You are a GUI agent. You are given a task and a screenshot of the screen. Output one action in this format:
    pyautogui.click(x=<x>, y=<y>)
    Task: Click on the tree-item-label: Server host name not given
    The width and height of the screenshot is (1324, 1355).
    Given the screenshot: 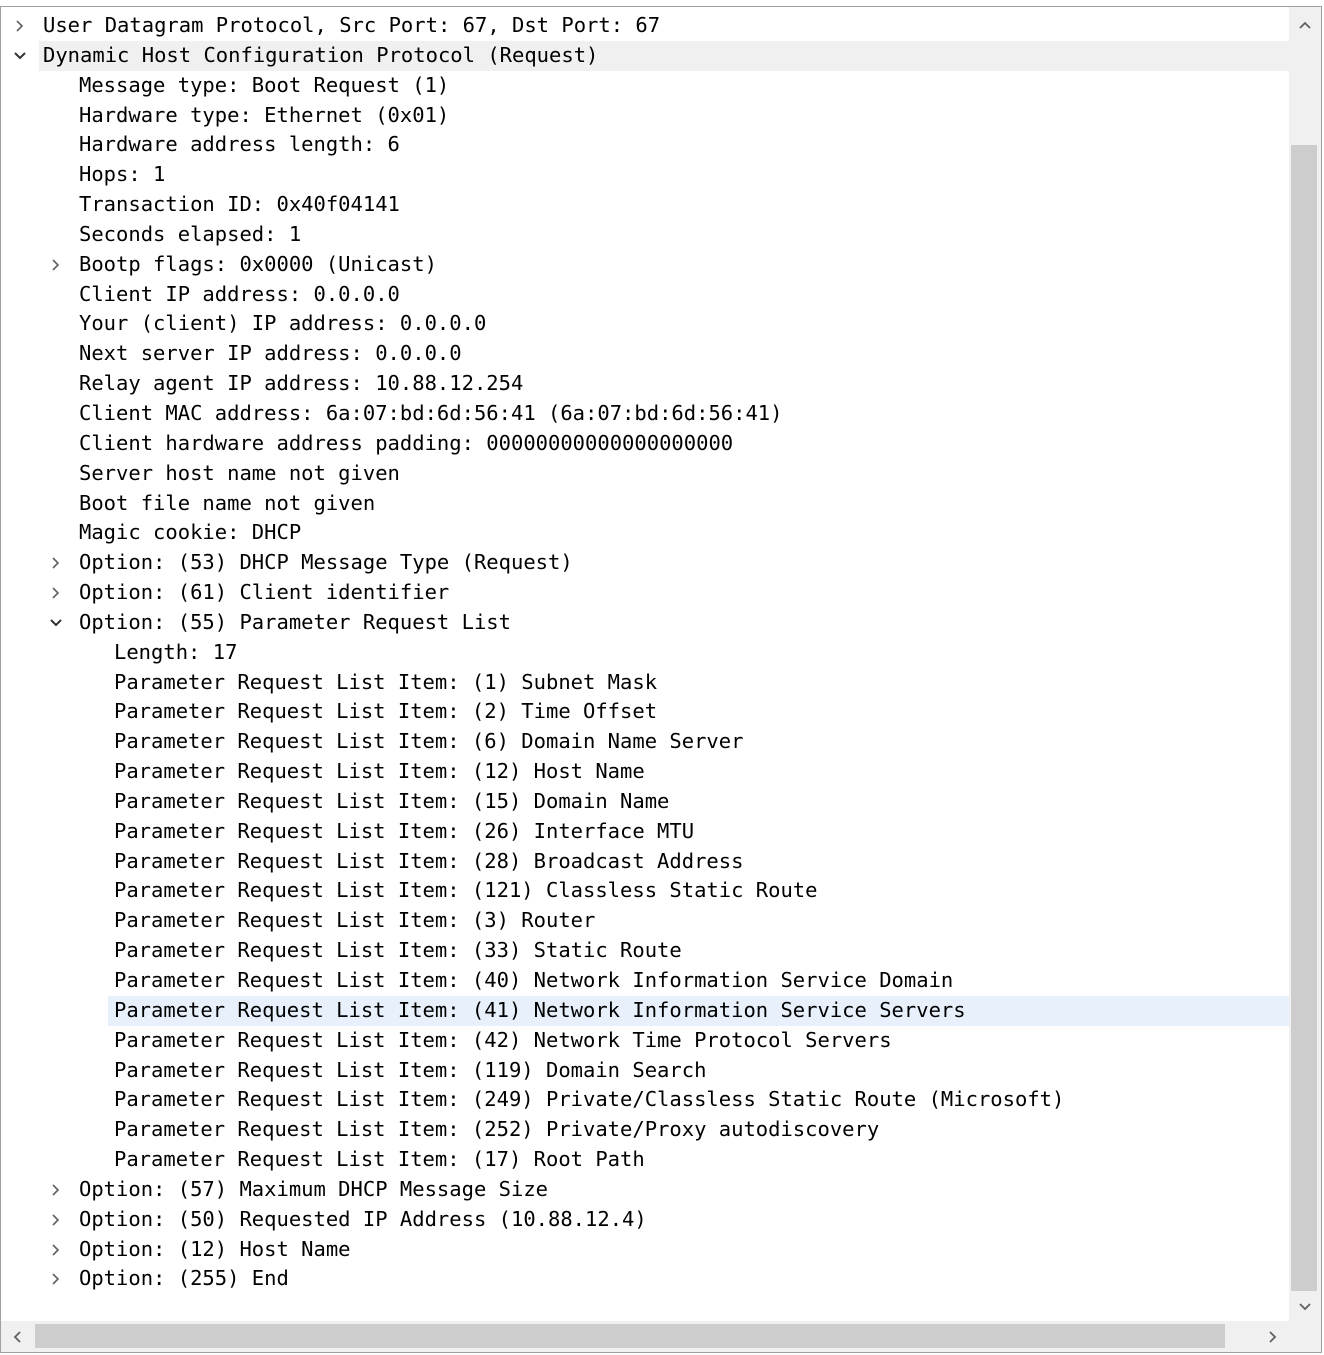 What is the action you would take?
    pyautogui.click(x=239, y=472)
    